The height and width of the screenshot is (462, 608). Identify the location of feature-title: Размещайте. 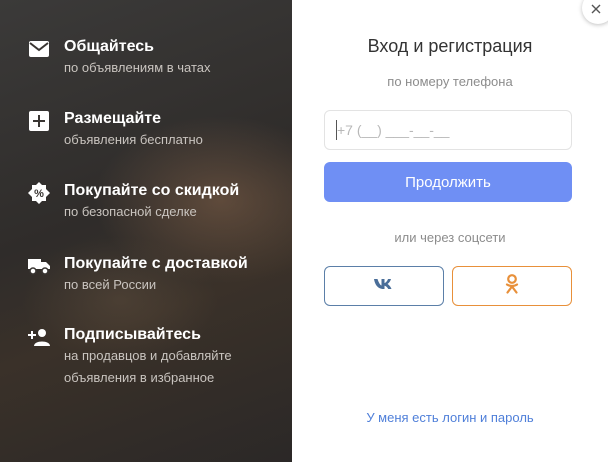
(113, 118).